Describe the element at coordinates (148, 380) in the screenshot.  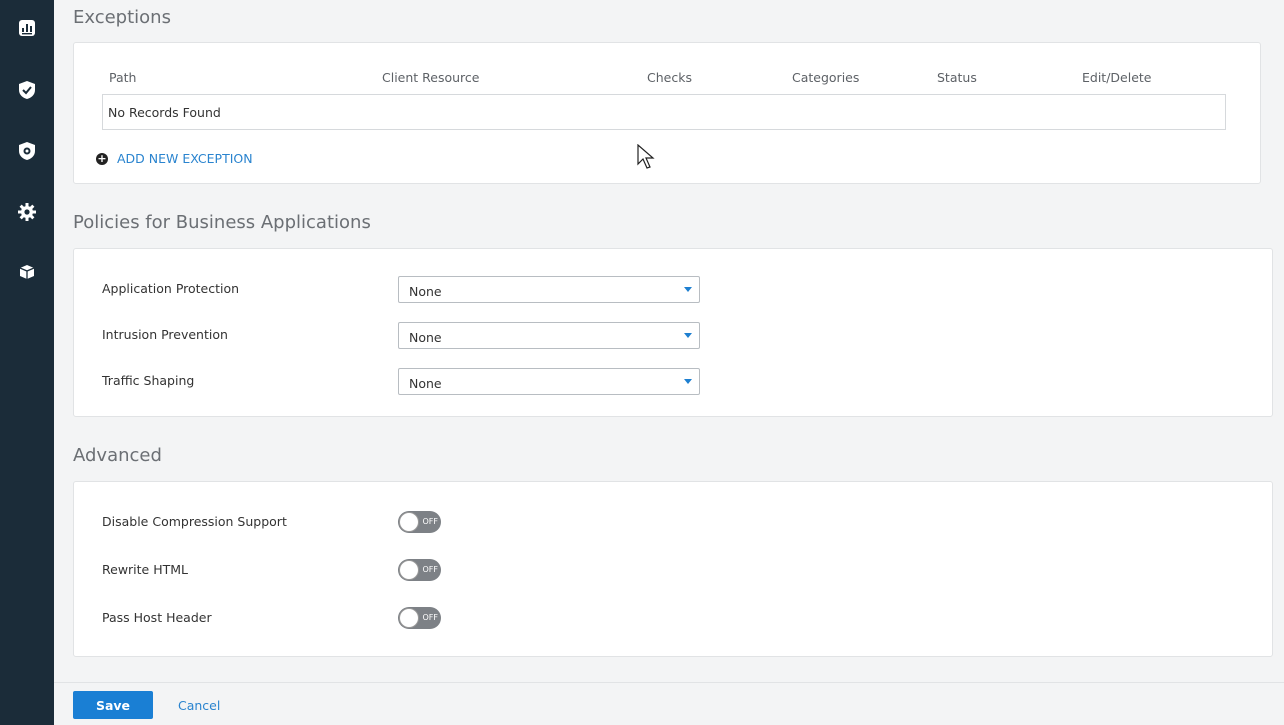
I see `traffic-shaping-label: Traffic Shaping` at that location.